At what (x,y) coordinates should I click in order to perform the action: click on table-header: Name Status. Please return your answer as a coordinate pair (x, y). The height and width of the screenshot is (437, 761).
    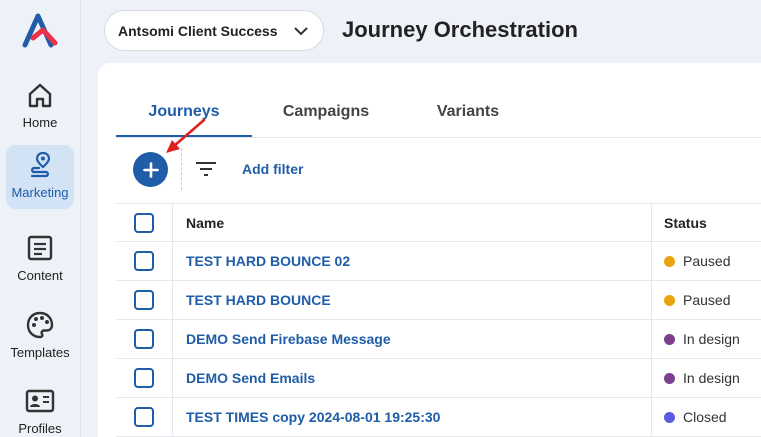
    Looking at the image, I should click on (438, 222).